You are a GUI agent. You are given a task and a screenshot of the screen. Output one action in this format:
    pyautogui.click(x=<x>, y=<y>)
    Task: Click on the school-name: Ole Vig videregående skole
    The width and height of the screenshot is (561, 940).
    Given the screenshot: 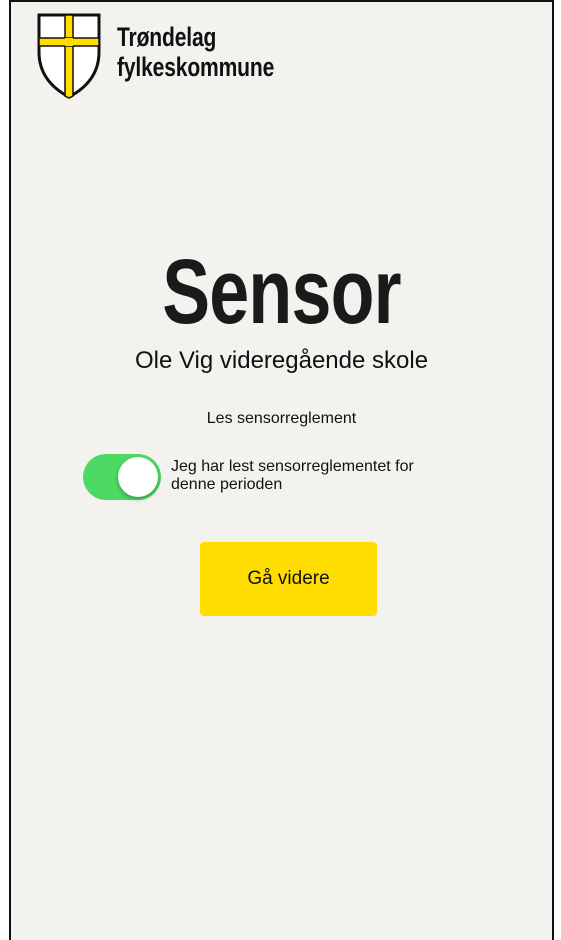 What is the action you would take?
    pyautogui.click(x=281, y=360)
    